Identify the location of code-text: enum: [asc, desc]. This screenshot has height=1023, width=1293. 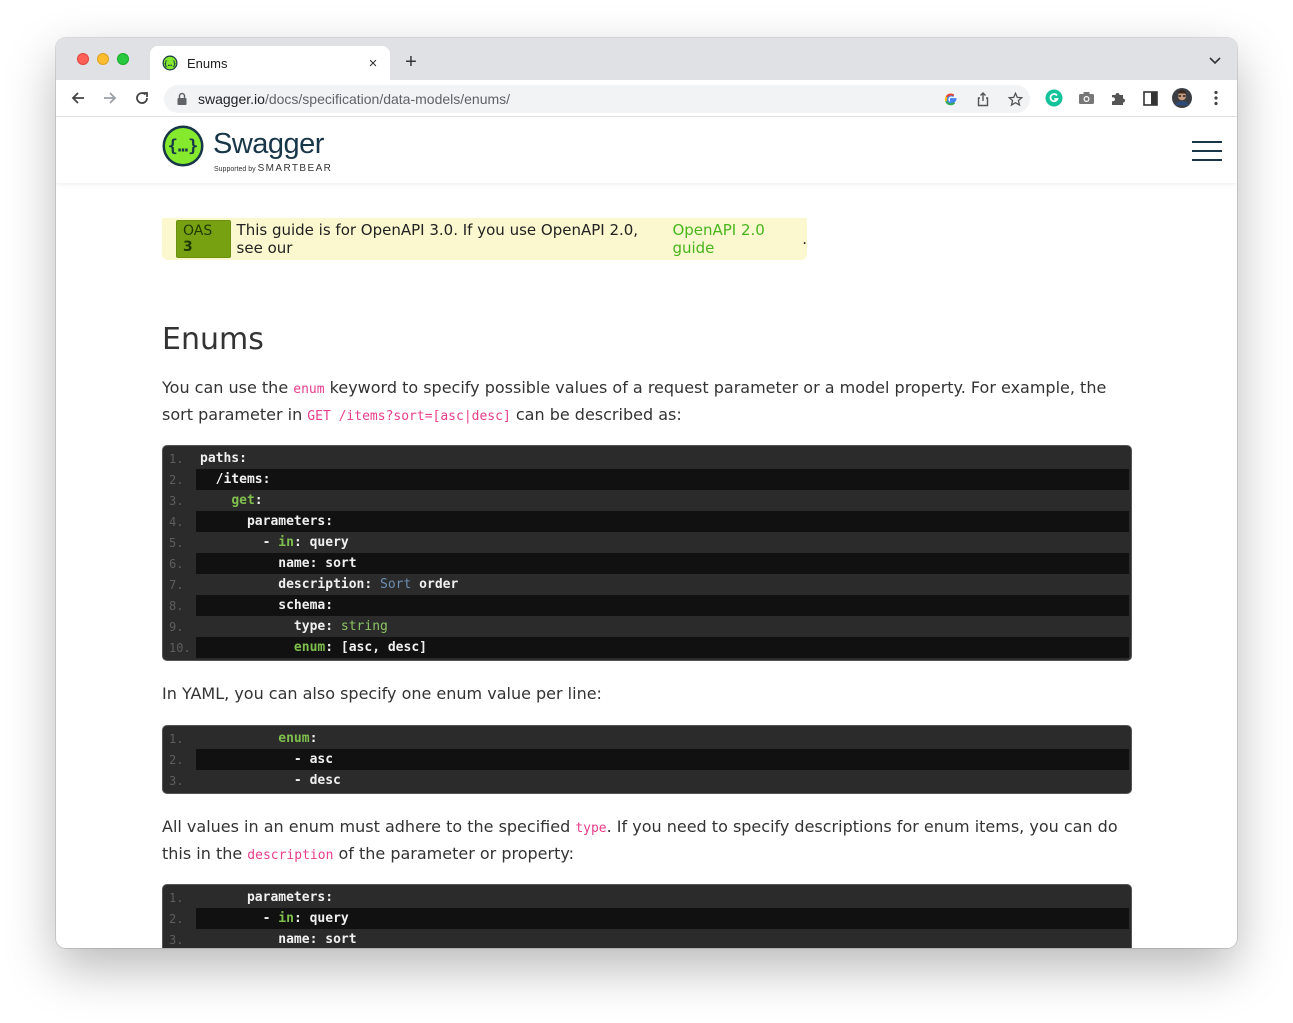
(662, 647).